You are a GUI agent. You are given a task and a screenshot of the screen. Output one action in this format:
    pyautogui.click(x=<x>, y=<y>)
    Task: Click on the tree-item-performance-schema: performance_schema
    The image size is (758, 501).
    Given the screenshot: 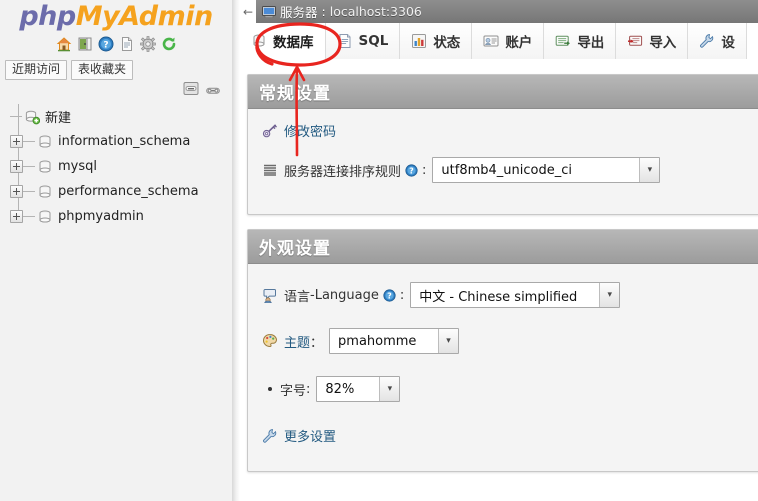 What is the action you would take?
    pyautogui.click(x=116, y=191)
    